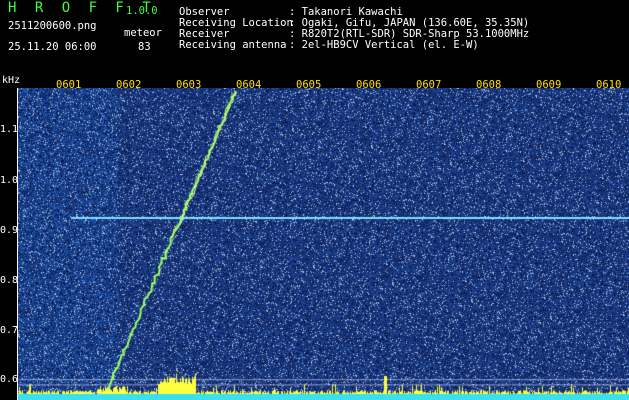 The image size is (629, 400). Describe the element at coordinates (384, 45) in the screenshot. I see `antenna-value: : 2el-HB9CV Vertical (el. E-W)` at that location.